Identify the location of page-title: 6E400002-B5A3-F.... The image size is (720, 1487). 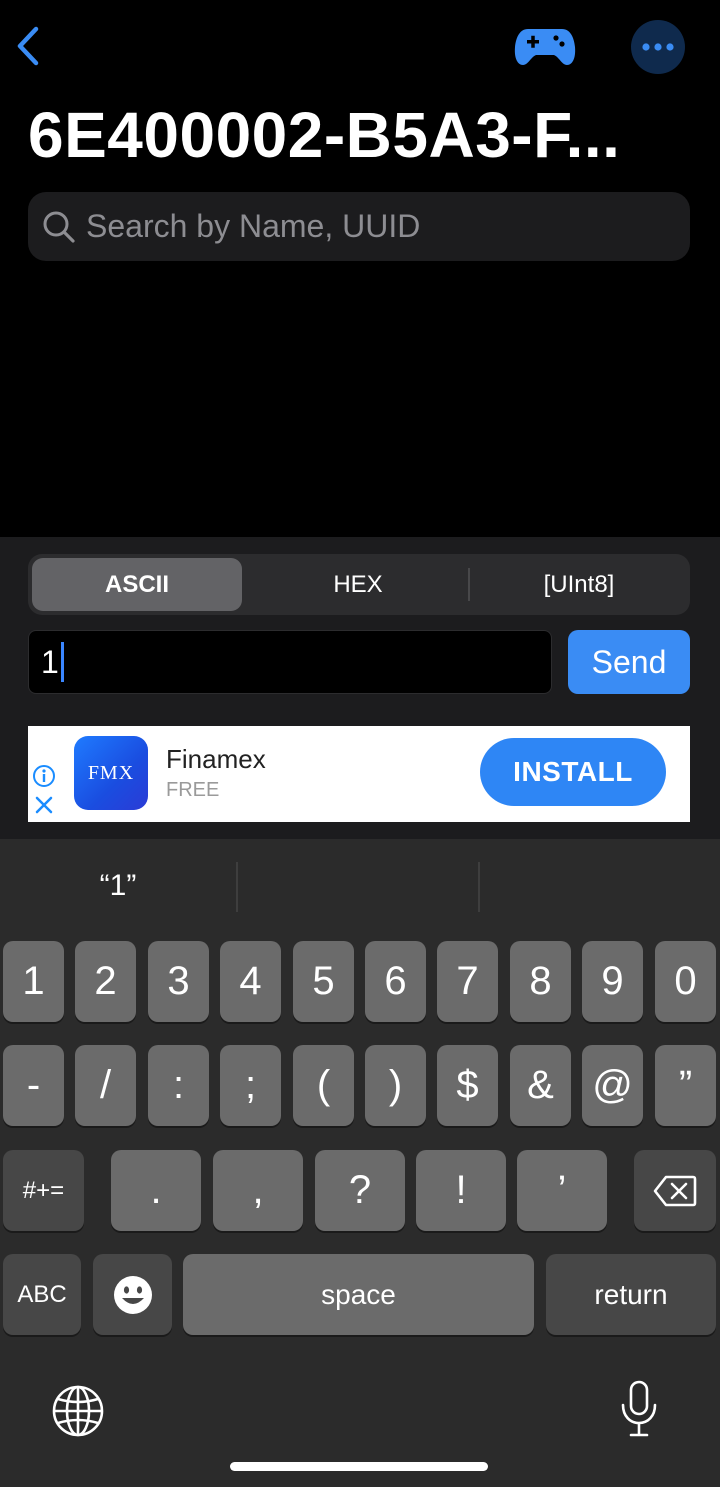
(324, 135).